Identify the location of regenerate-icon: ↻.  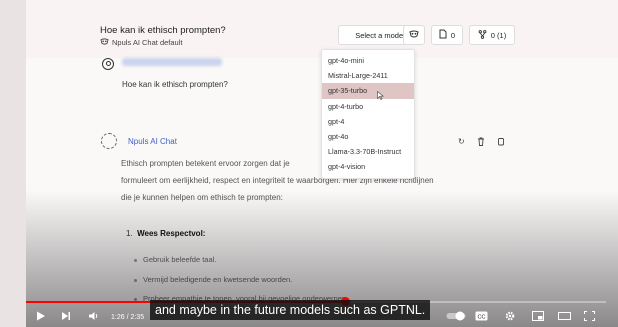
(461, 142).